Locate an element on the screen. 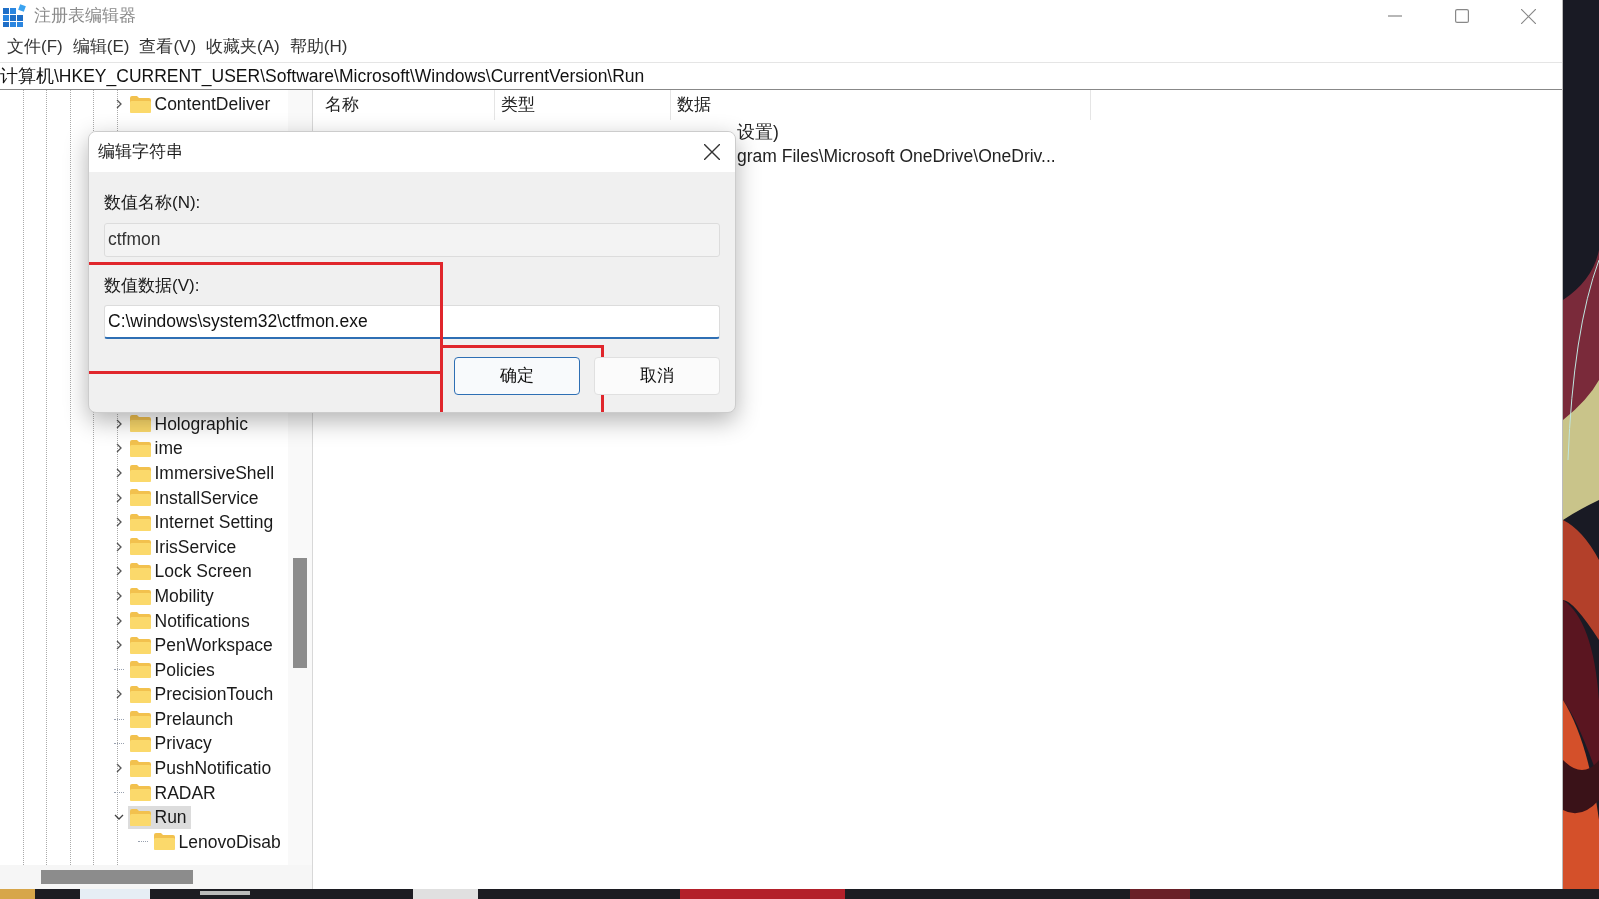 The width and height of the screenshot is (1599, 899). menu-item: 收藏夹(A) is located at coordinates (243, 47).